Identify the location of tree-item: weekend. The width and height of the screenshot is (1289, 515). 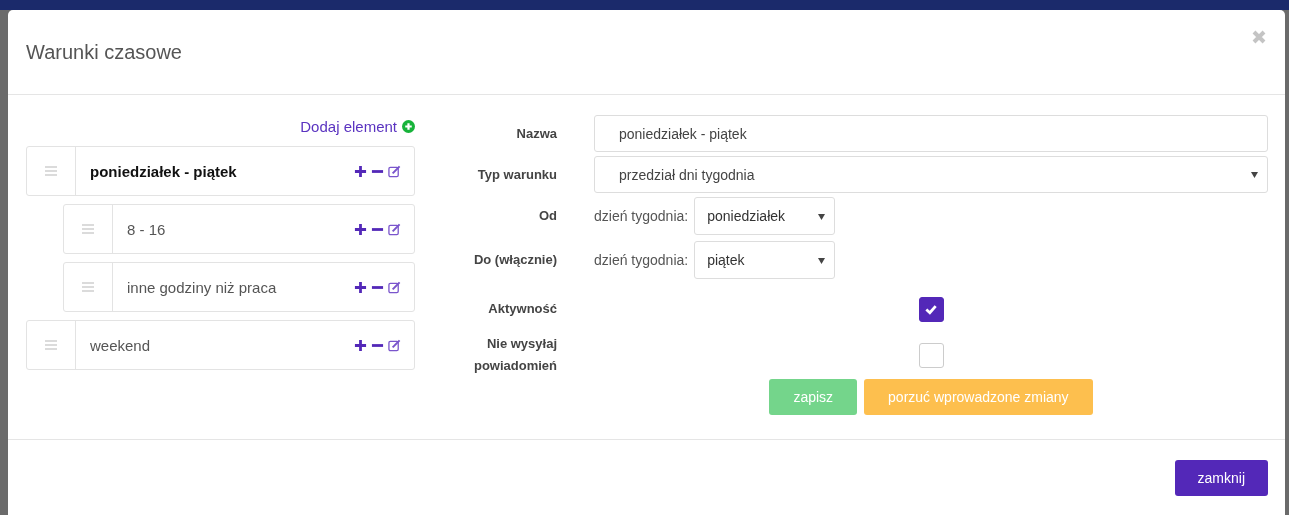
(220, 345).